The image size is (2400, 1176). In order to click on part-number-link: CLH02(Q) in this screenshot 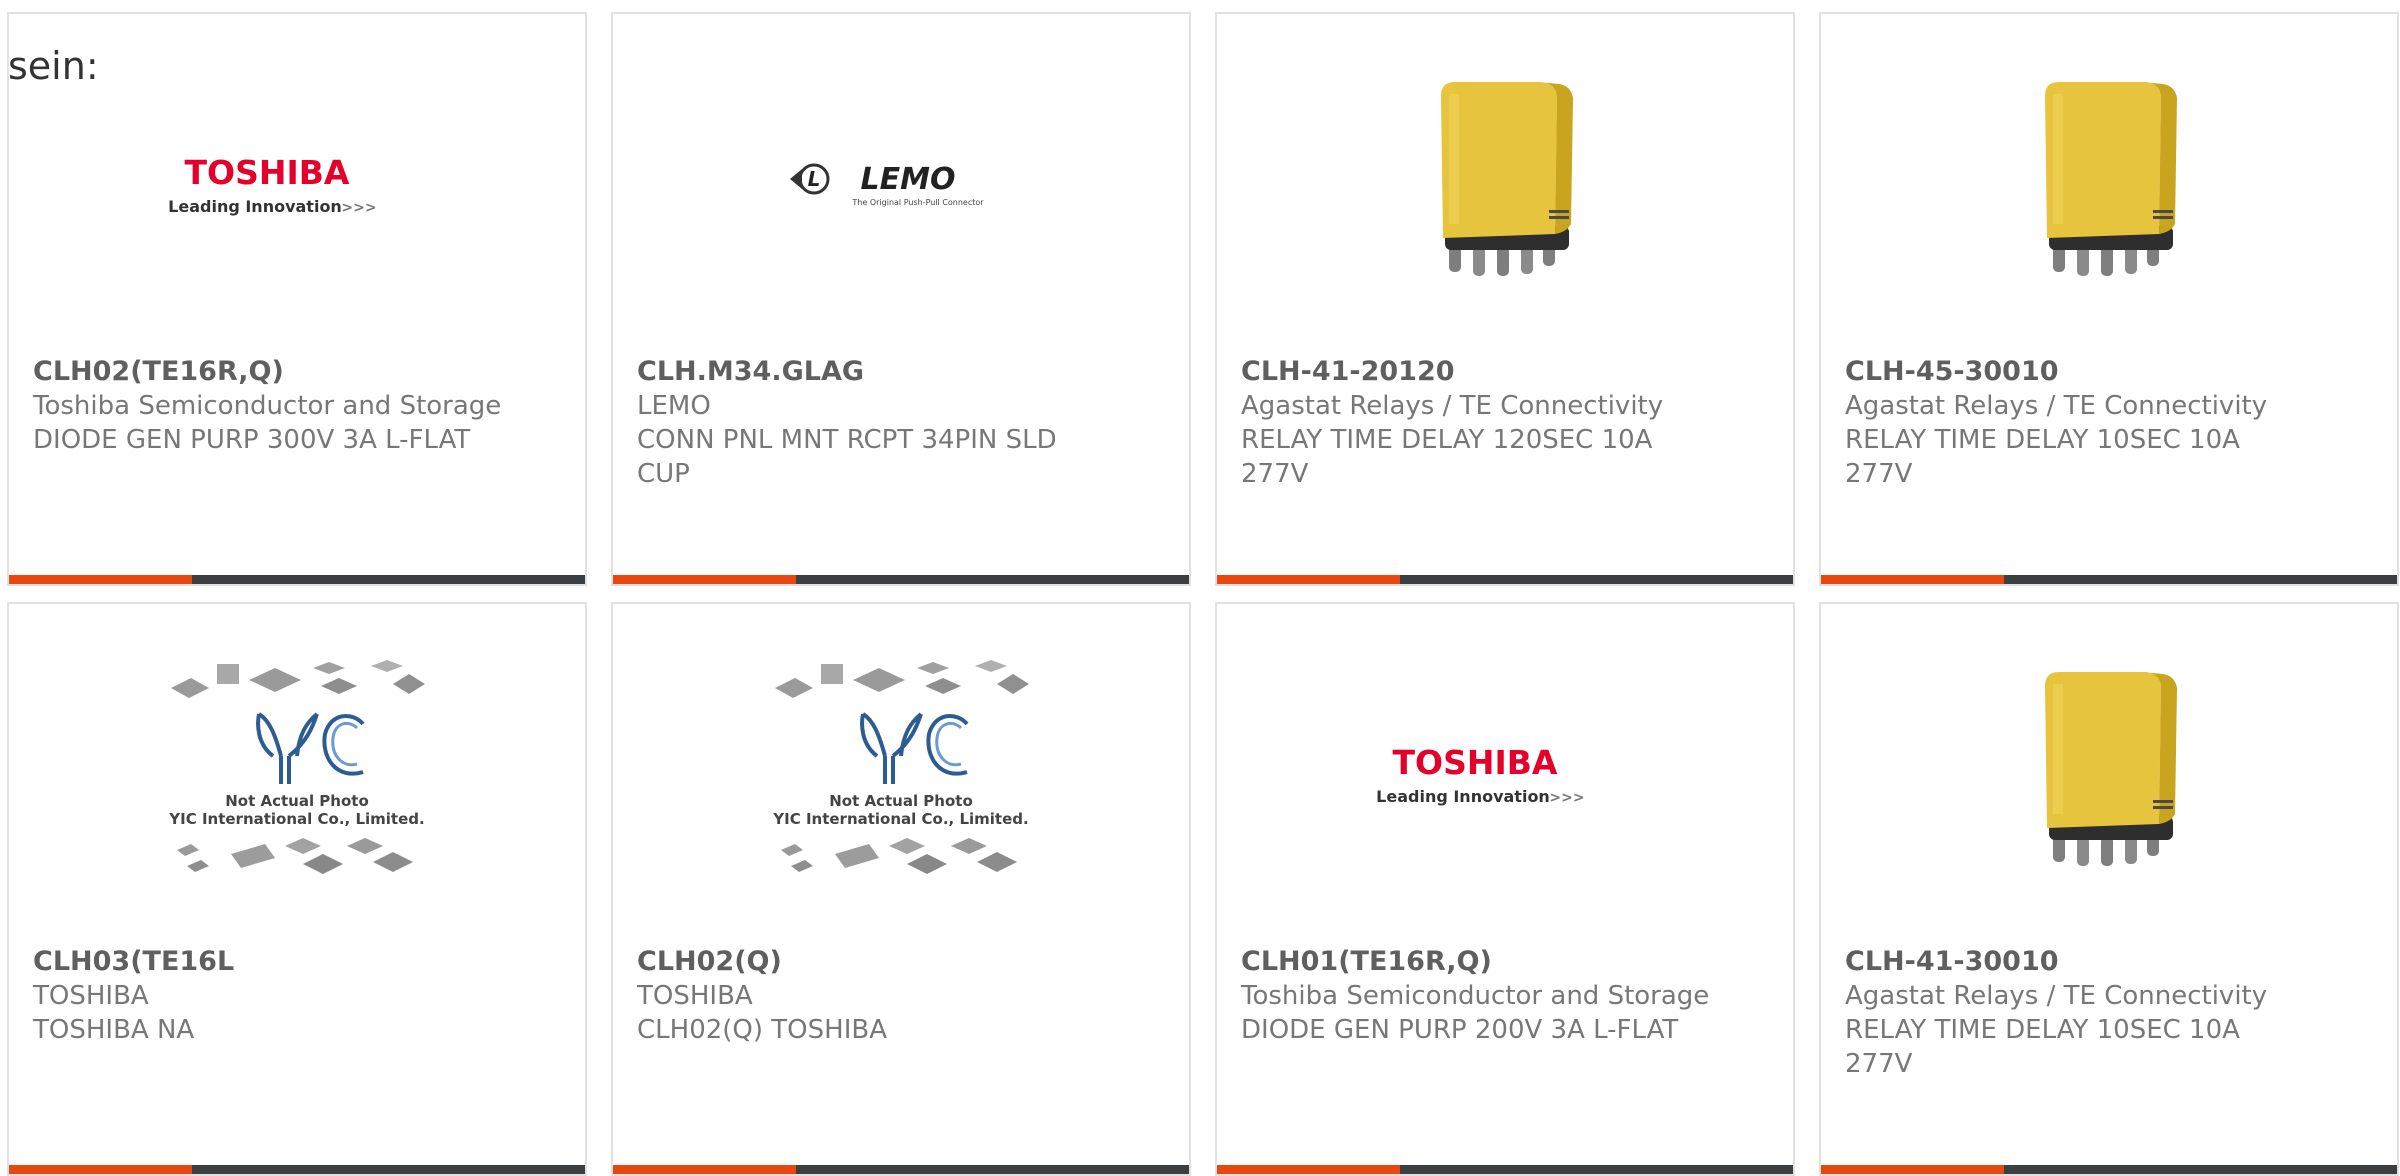, I will do `click(872, 962)`.